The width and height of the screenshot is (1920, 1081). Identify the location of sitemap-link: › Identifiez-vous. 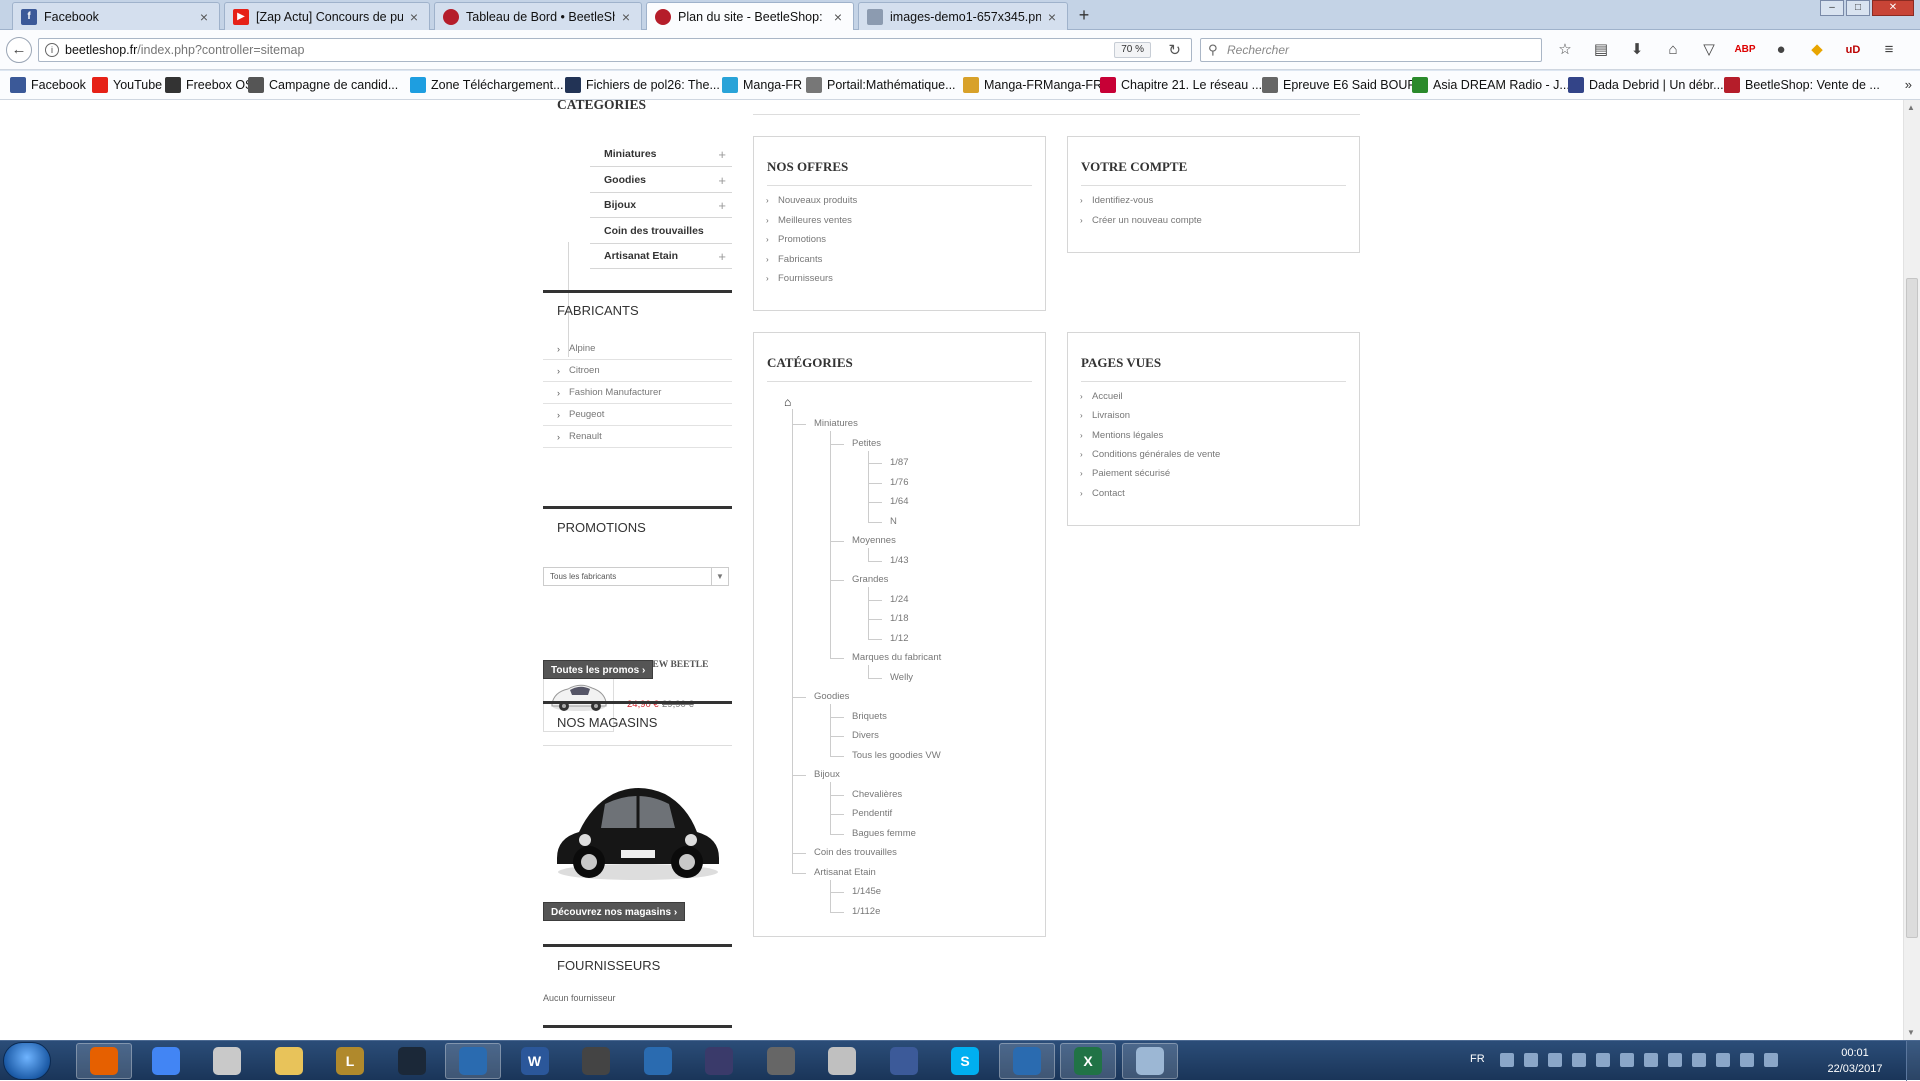
(1116, 200).